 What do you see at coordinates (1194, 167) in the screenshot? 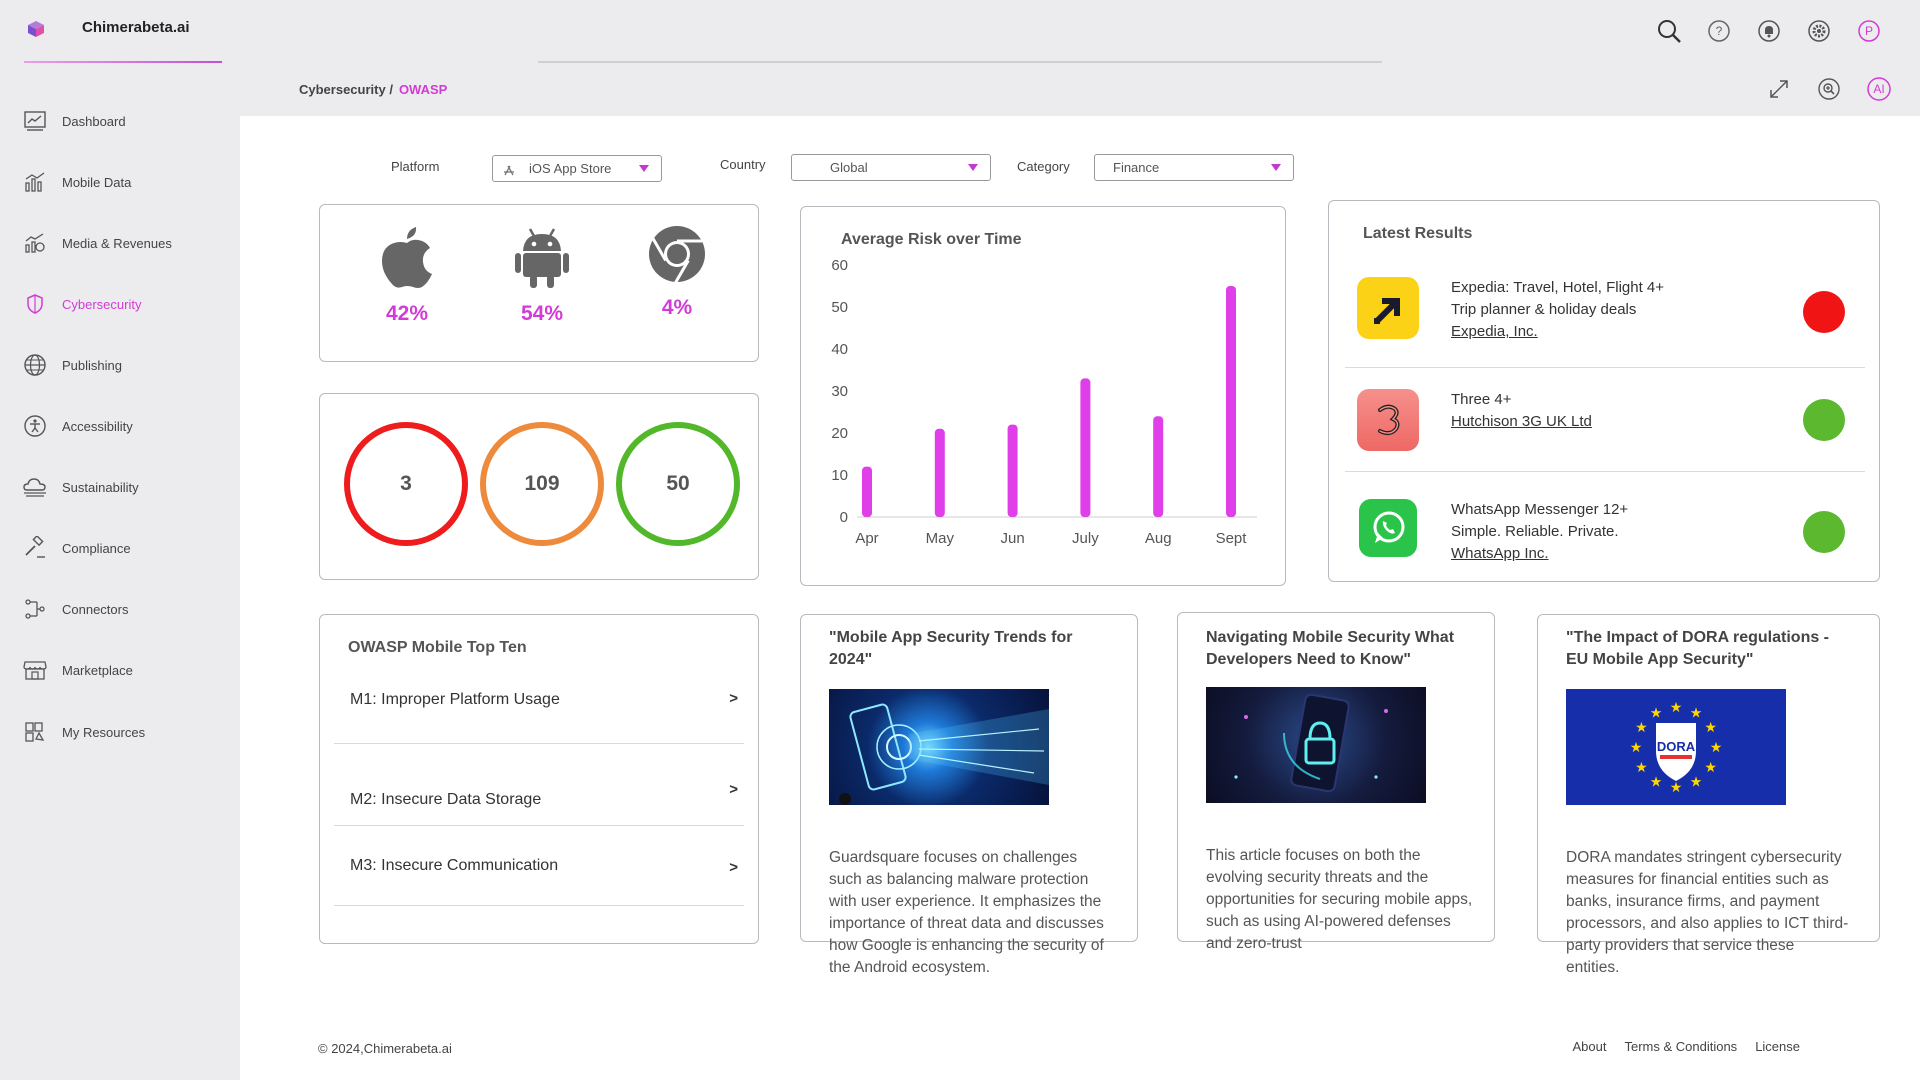
I see `category-select: Finance` at bounding box center [1194, 167].